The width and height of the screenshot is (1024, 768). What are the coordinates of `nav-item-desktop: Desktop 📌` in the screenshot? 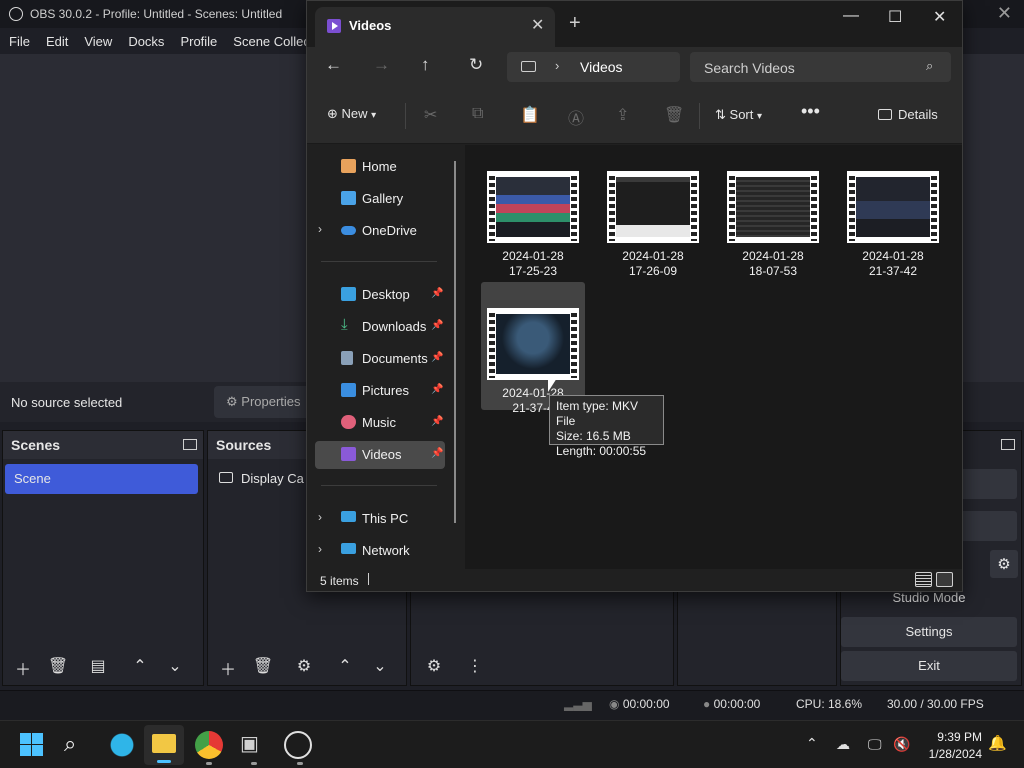 It's located at (380, 295).